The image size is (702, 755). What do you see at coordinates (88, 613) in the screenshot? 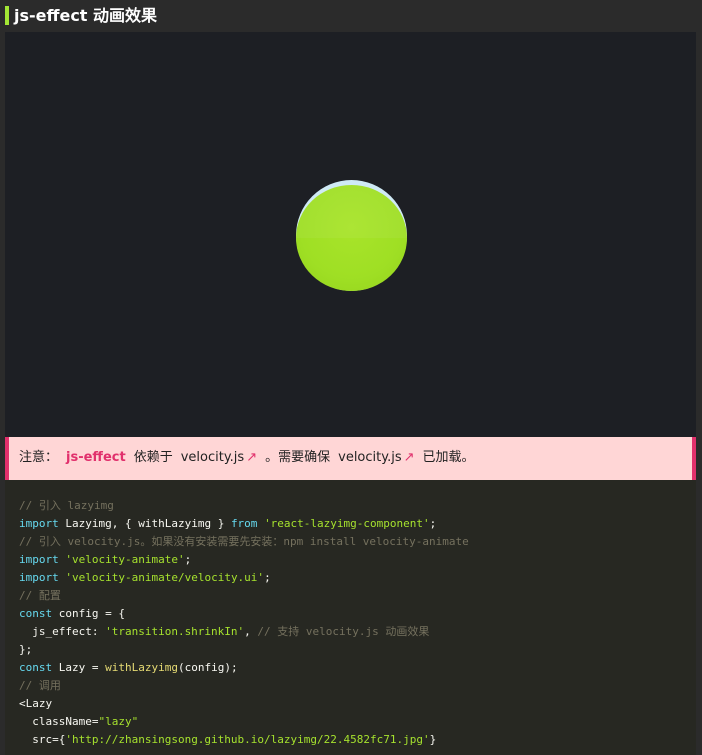
I see `code-token: config = {` at bounding box center [88, 613].